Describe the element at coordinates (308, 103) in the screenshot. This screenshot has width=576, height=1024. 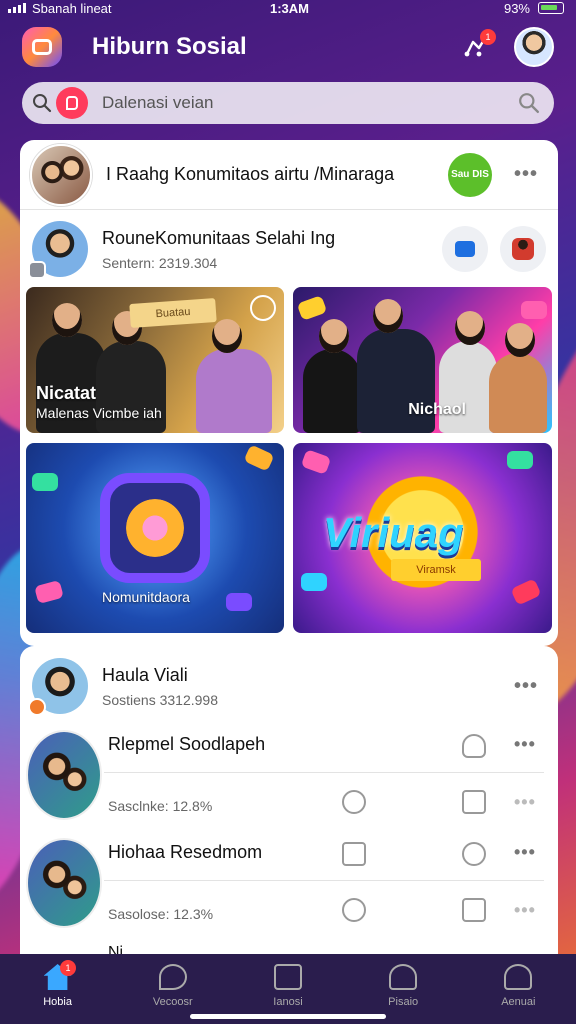
I see `search-input` at that location.